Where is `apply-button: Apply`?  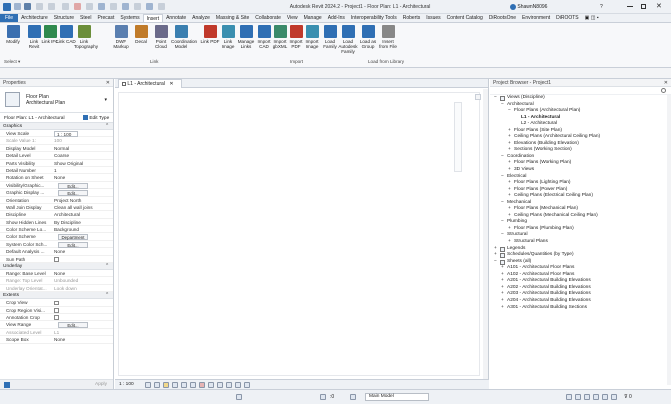
apply-button: Apply is located at coordinates (101, 384).